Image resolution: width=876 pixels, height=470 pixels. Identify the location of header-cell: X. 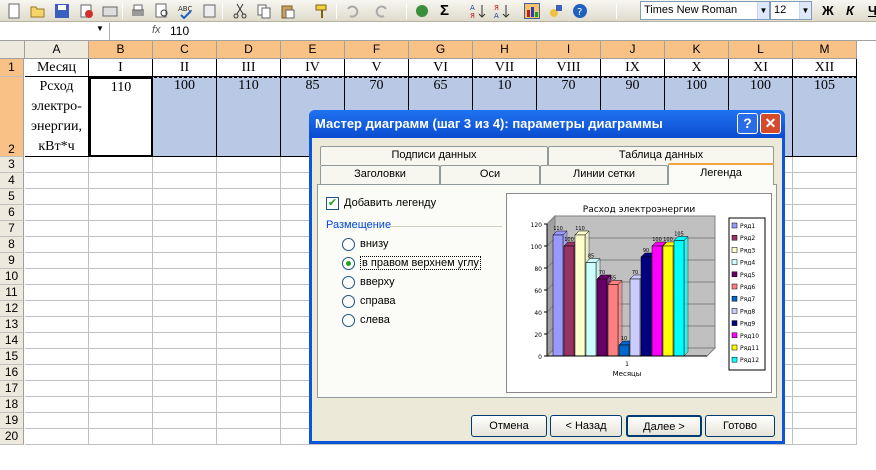
(697, 68).